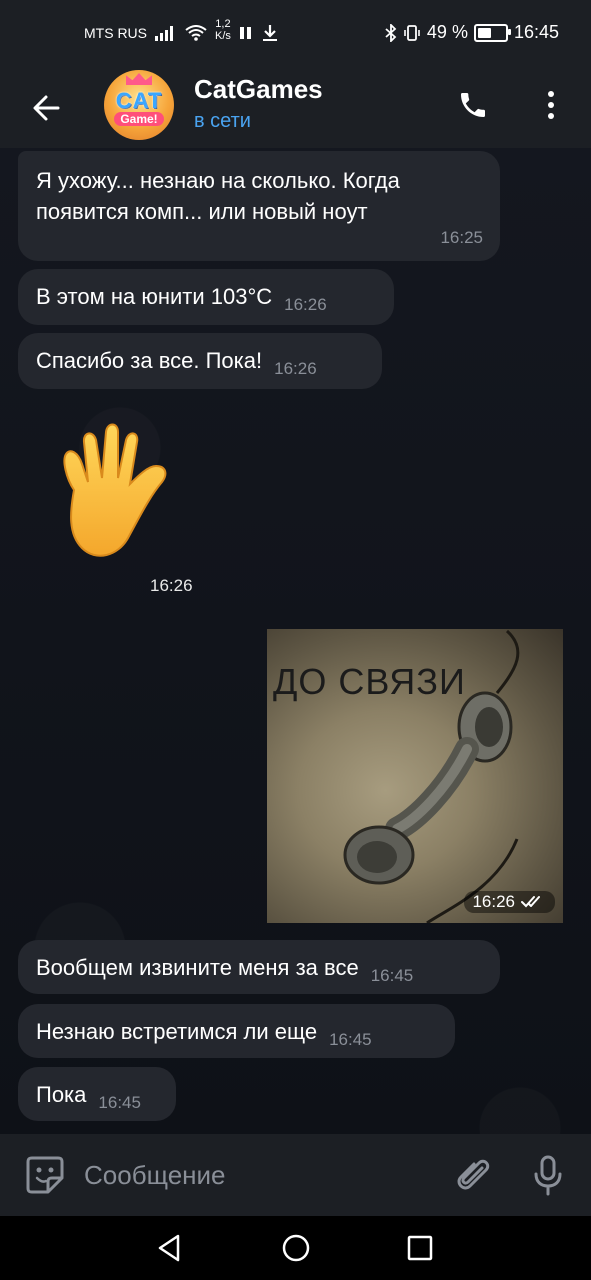  I want to click on status-bar: MTS RUS 1,2 K/s 49 % 16:45, so click(295, 34).